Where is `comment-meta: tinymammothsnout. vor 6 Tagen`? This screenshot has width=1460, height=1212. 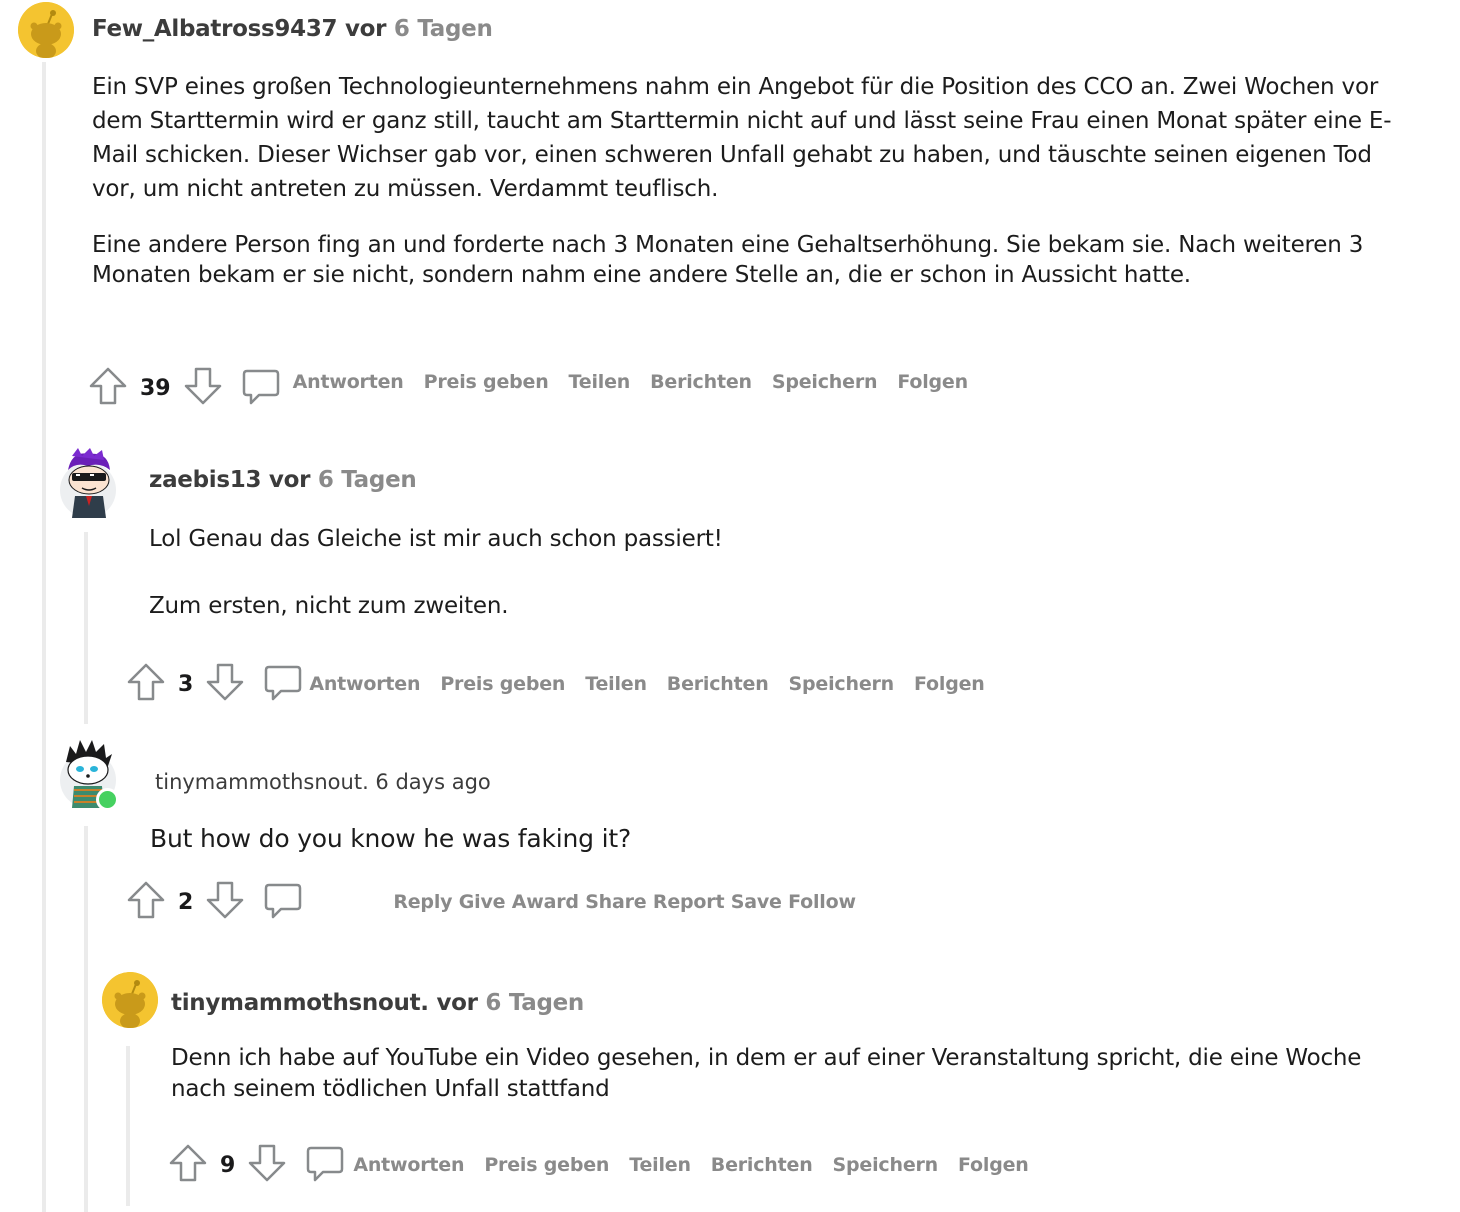 comment-meta: tinymammothsnout. vor 6 Tagen is located at coordinates (377, 1003).